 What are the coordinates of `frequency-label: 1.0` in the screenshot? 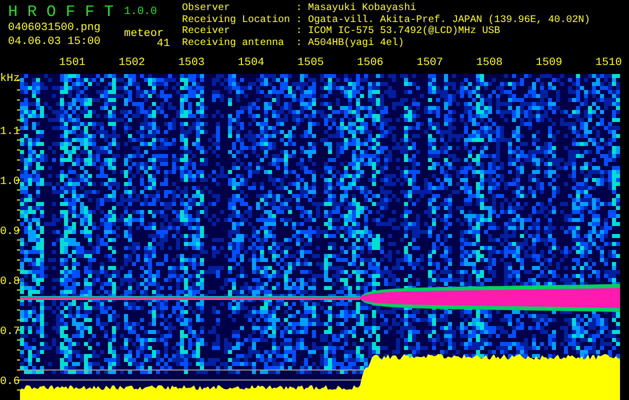 It's located at (10, 182).